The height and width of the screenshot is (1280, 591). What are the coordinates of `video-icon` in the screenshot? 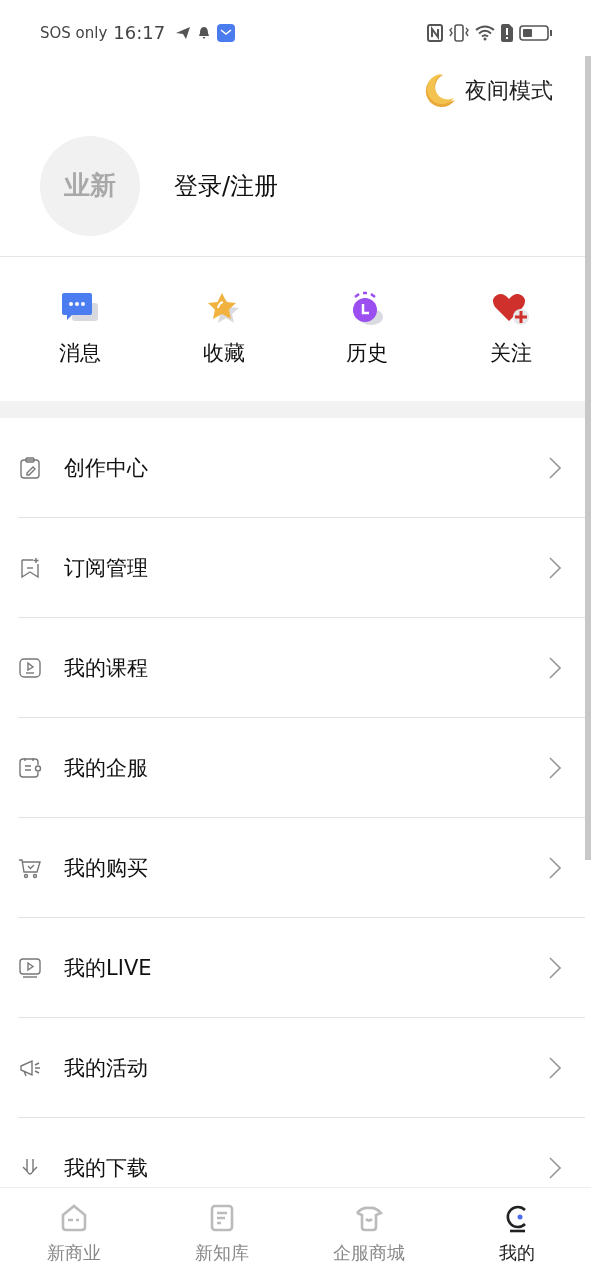 It's located at (30, 967).